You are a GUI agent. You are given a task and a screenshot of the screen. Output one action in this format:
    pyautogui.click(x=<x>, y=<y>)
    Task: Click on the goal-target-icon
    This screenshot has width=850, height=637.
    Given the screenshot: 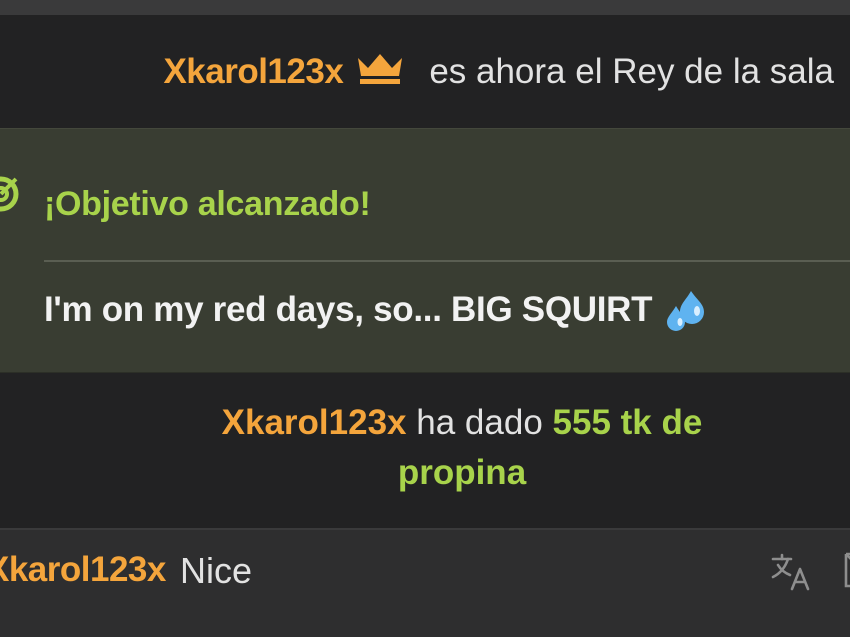 What is the action you would take?
    pyautogui.click(x=9, y=194)
    